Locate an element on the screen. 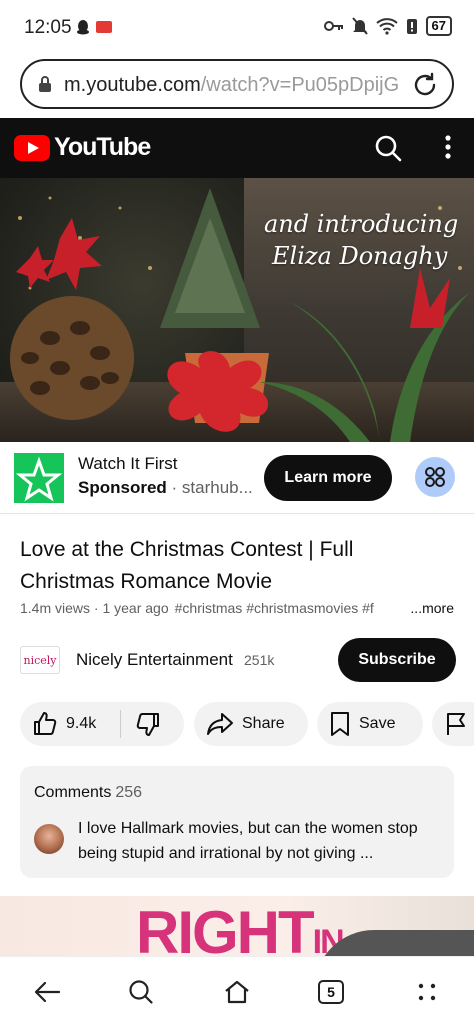 The width and height of the screenshot is (474, 1024). url-path: /watch?v=Pu05pDpijG is located at coordinates (300, 85).